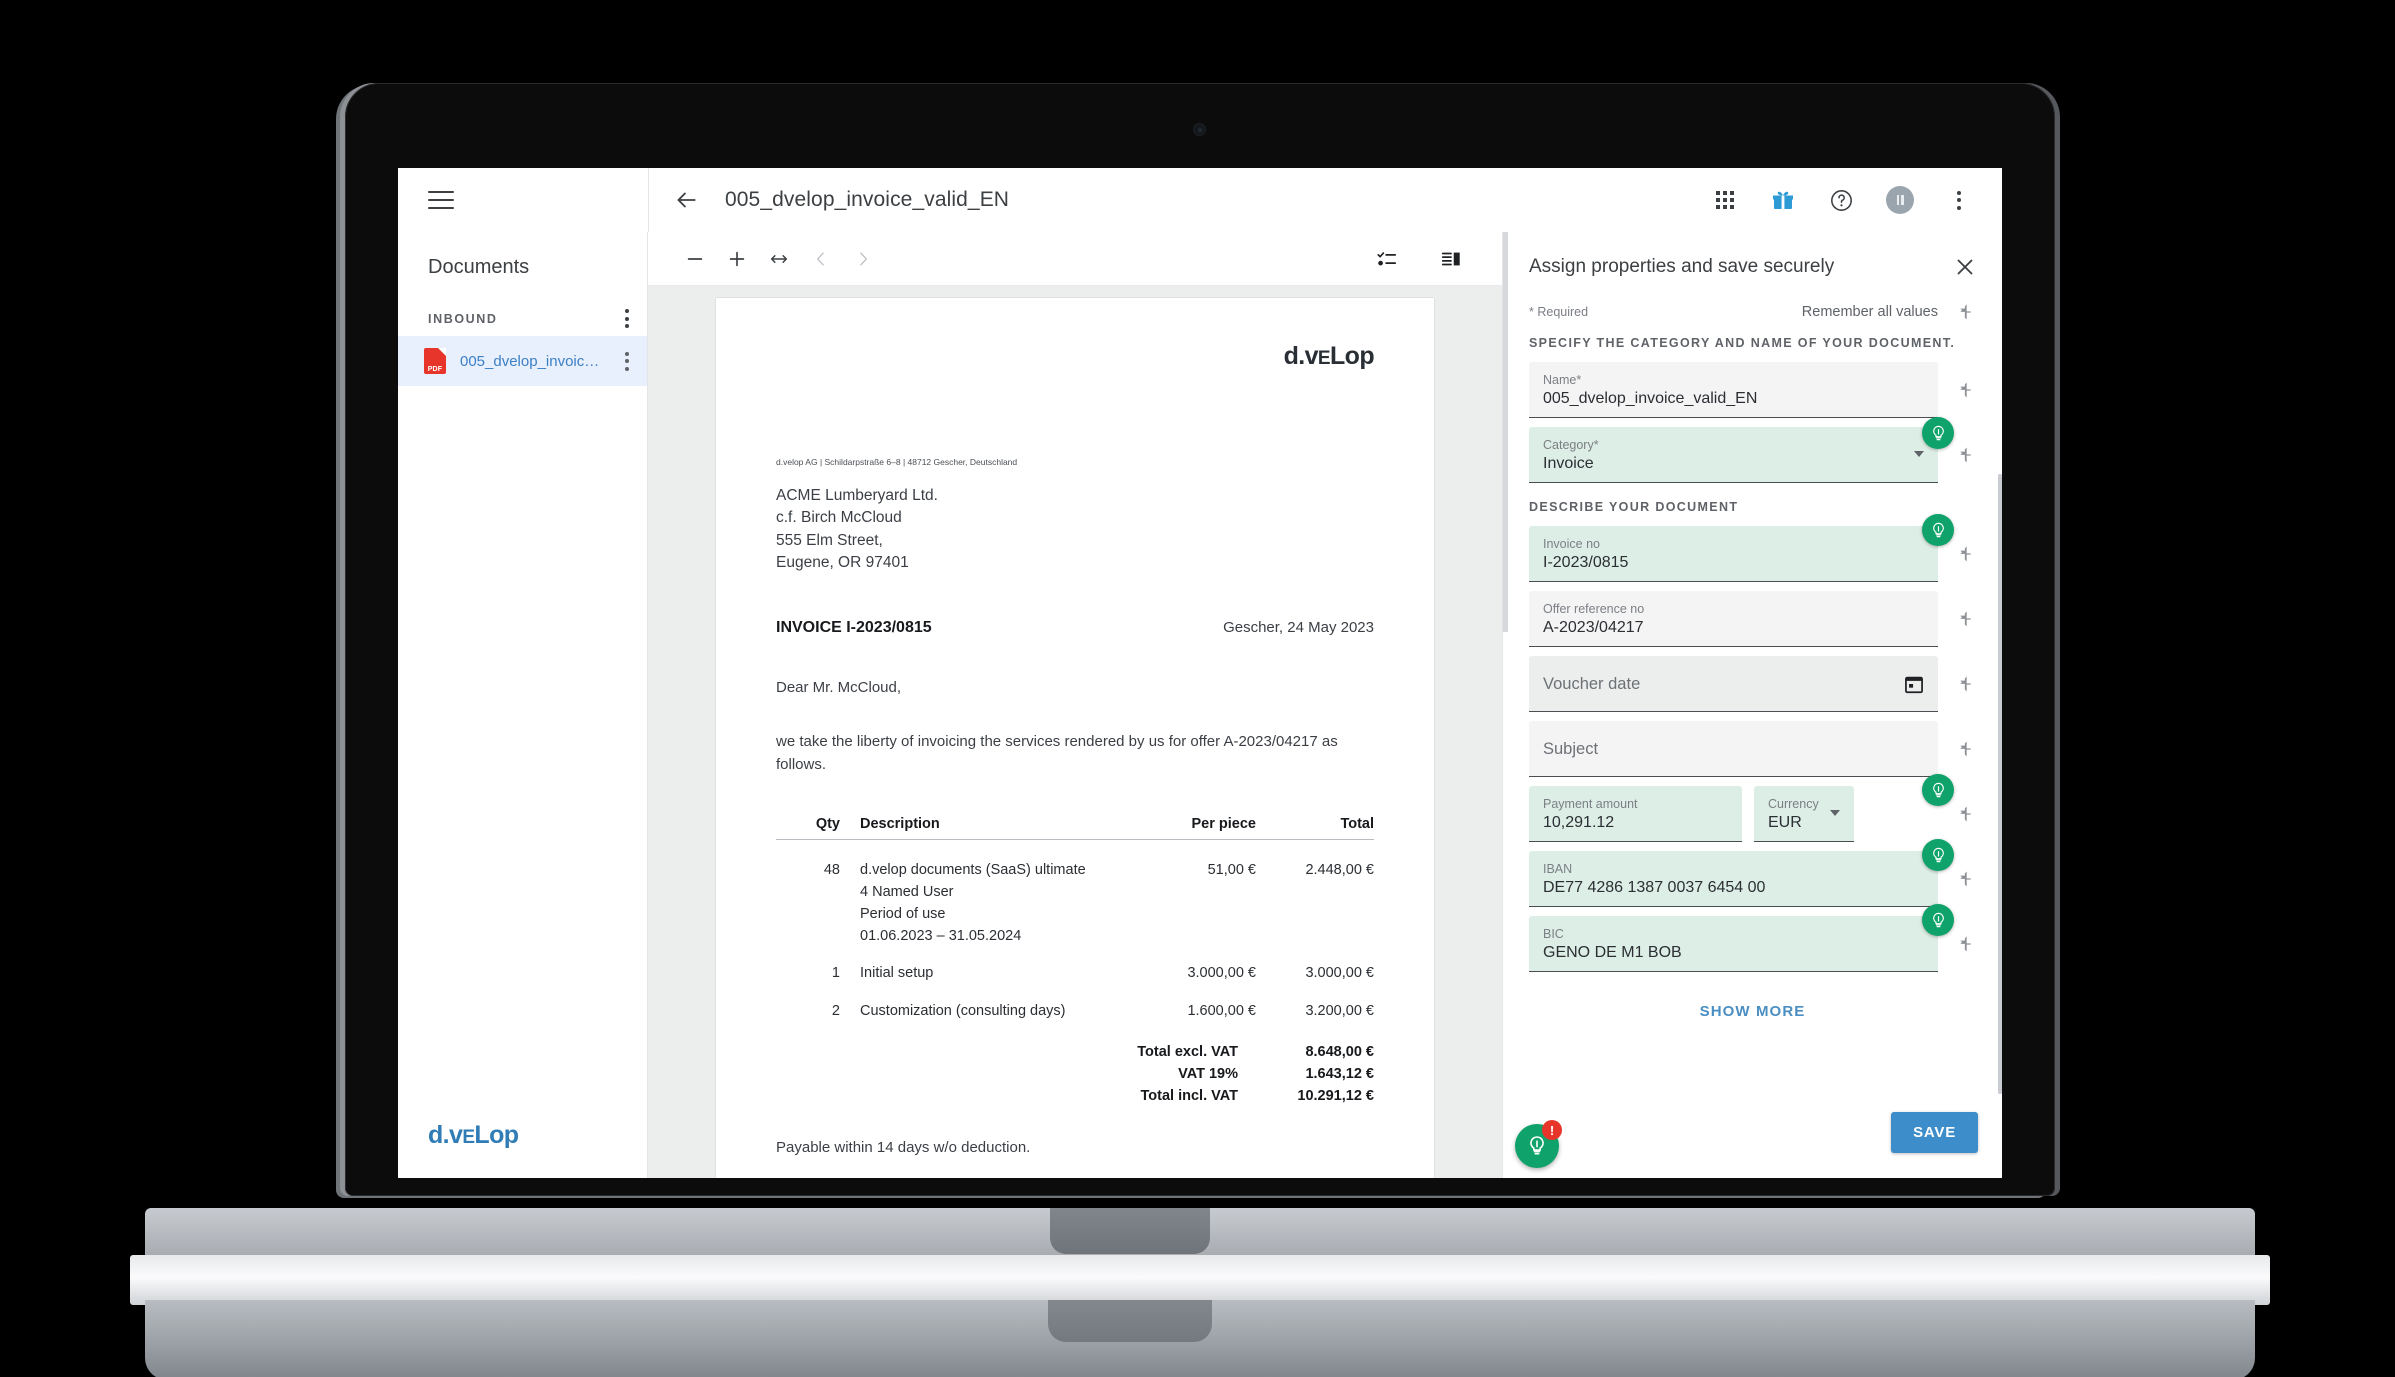 The image size is (2395, 1377). Describe the element at coordinates (1733, 684) in the screenshot. I see `voucher-date-field: Voucher date` at that location.